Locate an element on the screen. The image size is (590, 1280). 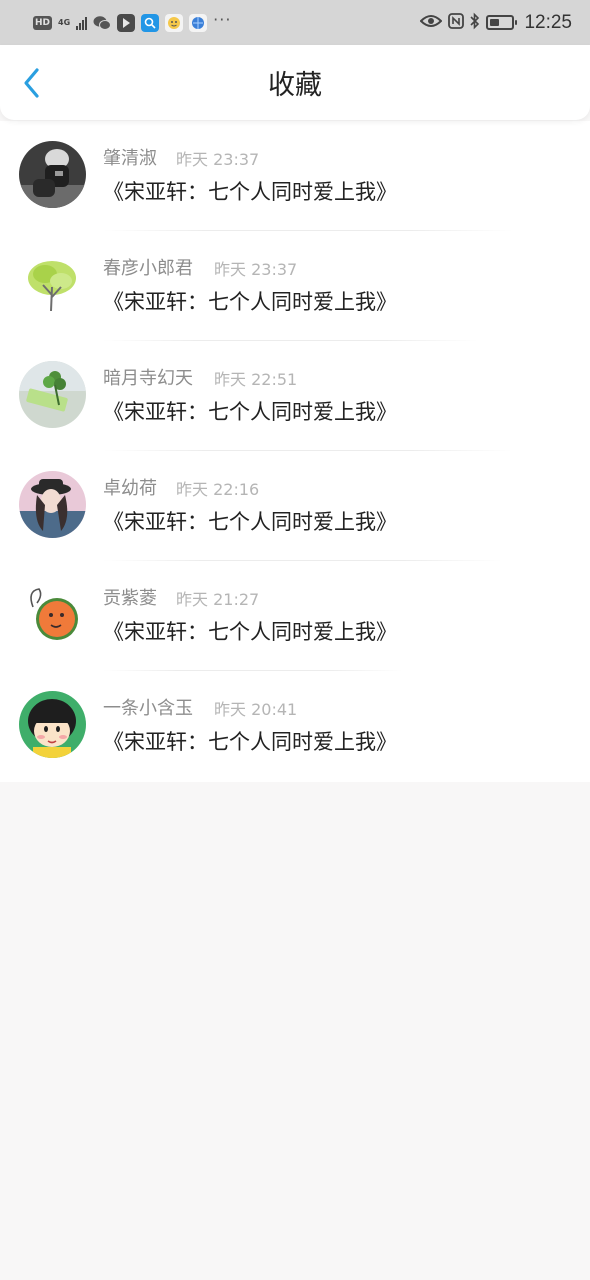
item-author: 一条小含玉 is located at coordinates (148, 708).